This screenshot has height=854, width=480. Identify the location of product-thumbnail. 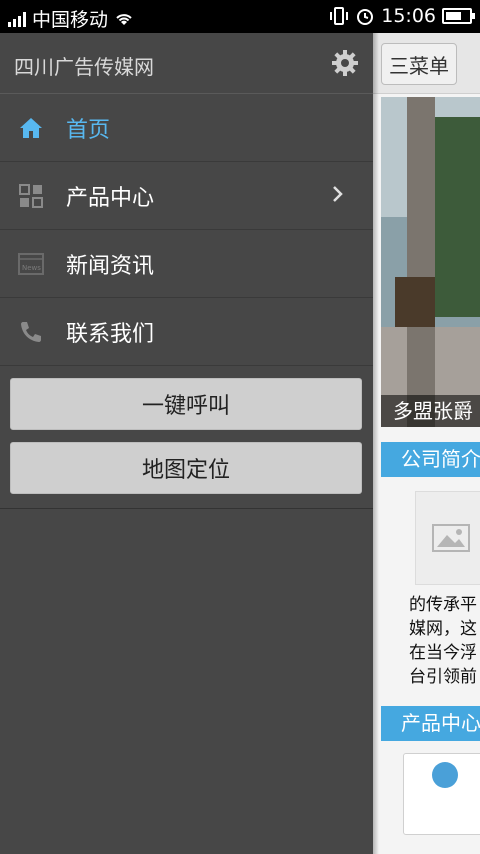
(441, 794).